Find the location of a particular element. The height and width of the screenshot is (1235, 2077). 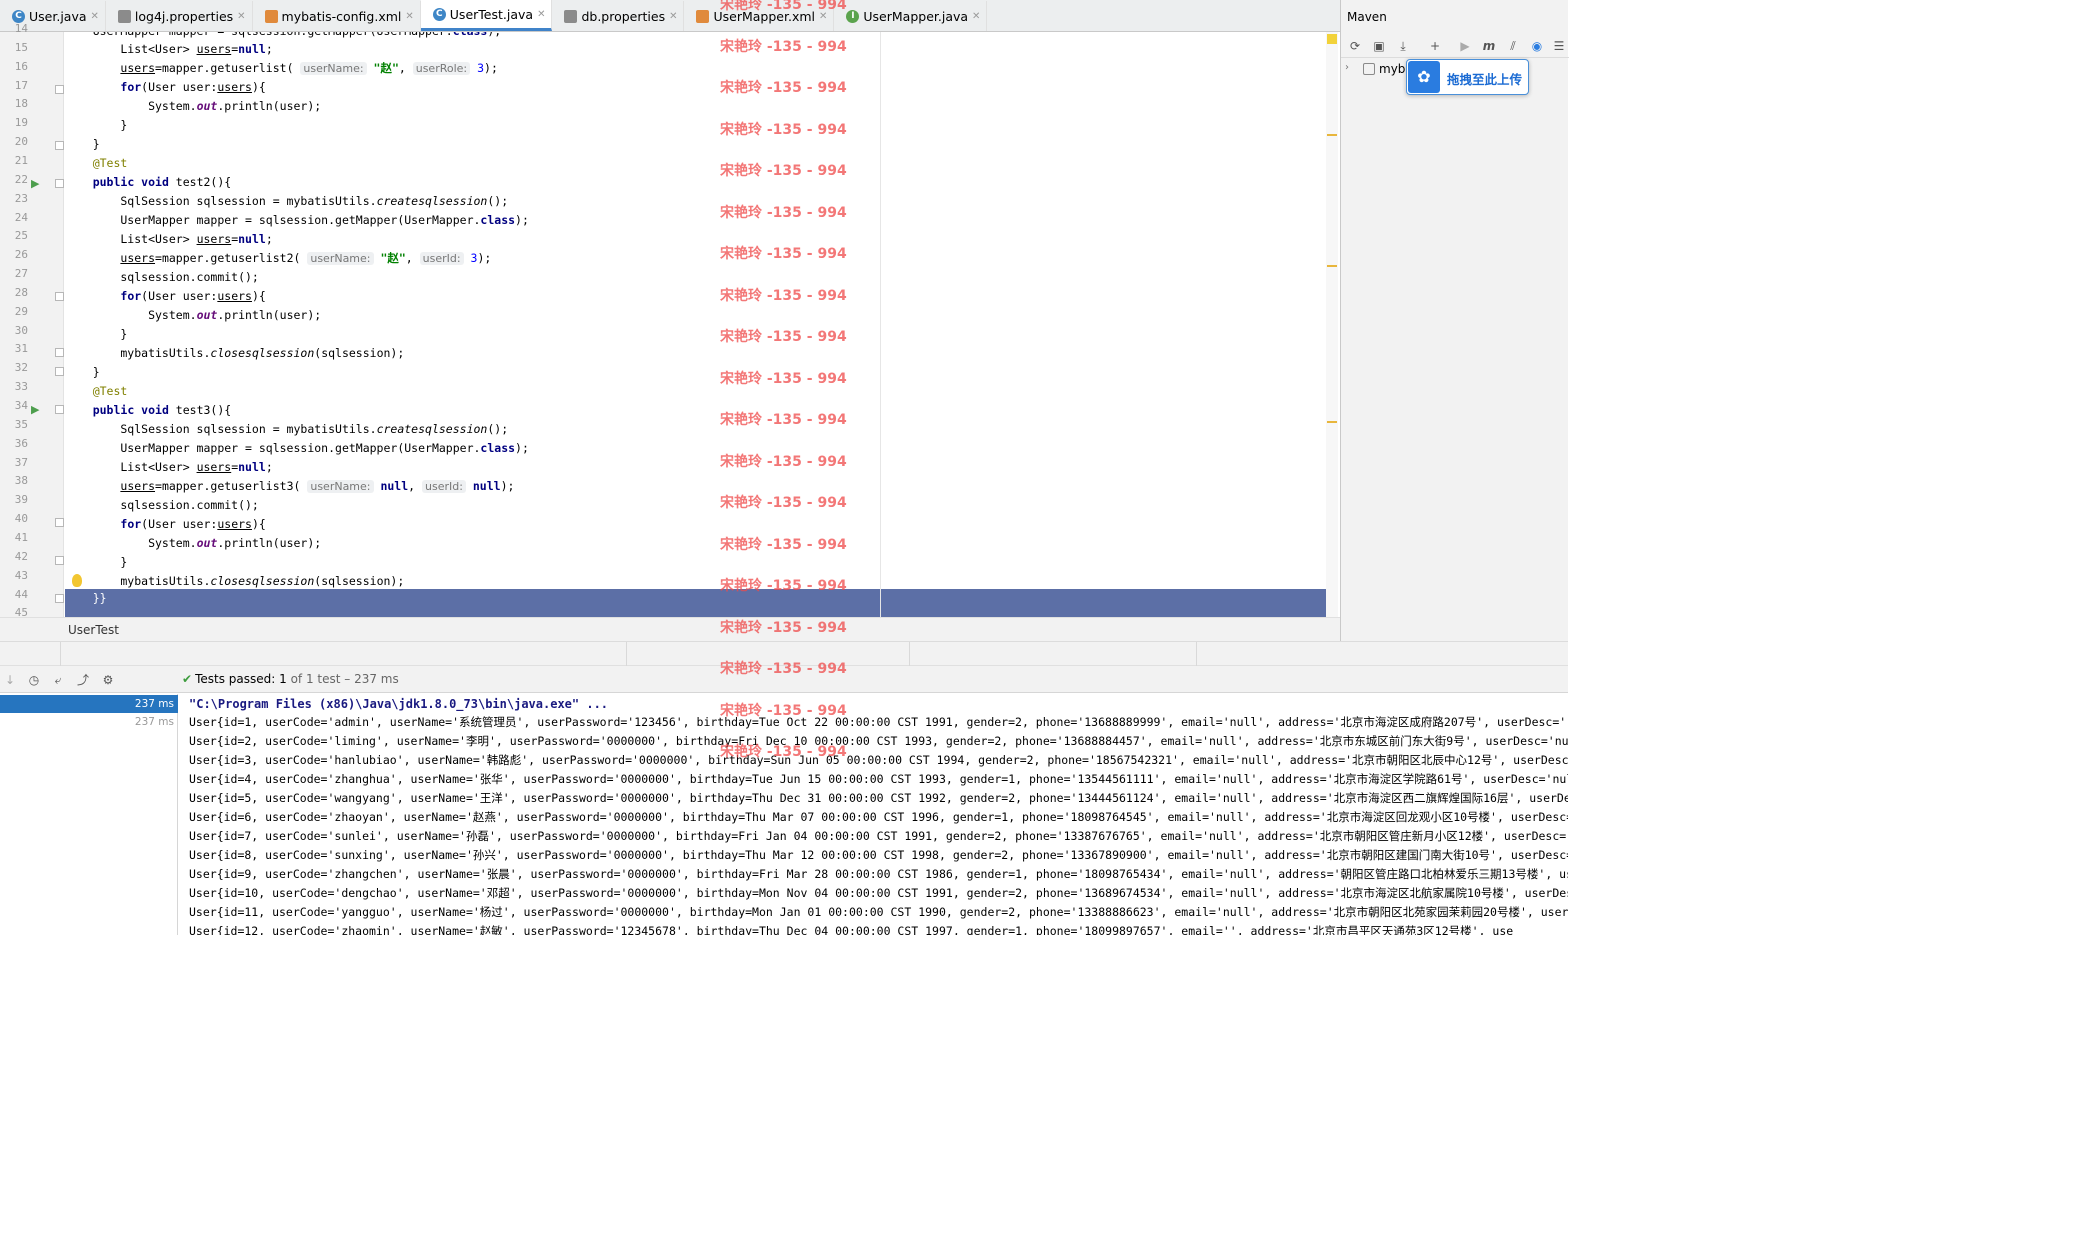

tab-usertest-java: C UserTest.java ✕ is located at coordinates (486, 15).